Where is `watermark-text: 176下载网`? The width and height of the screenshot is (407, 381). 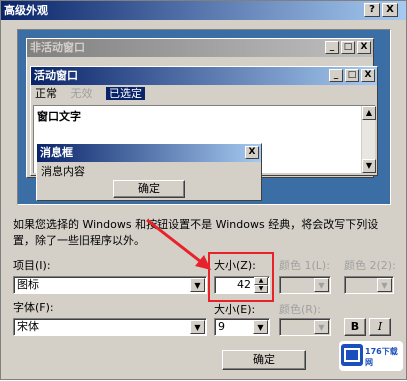 watermark-text: 176下载网 is located at coordinates (381, 357).